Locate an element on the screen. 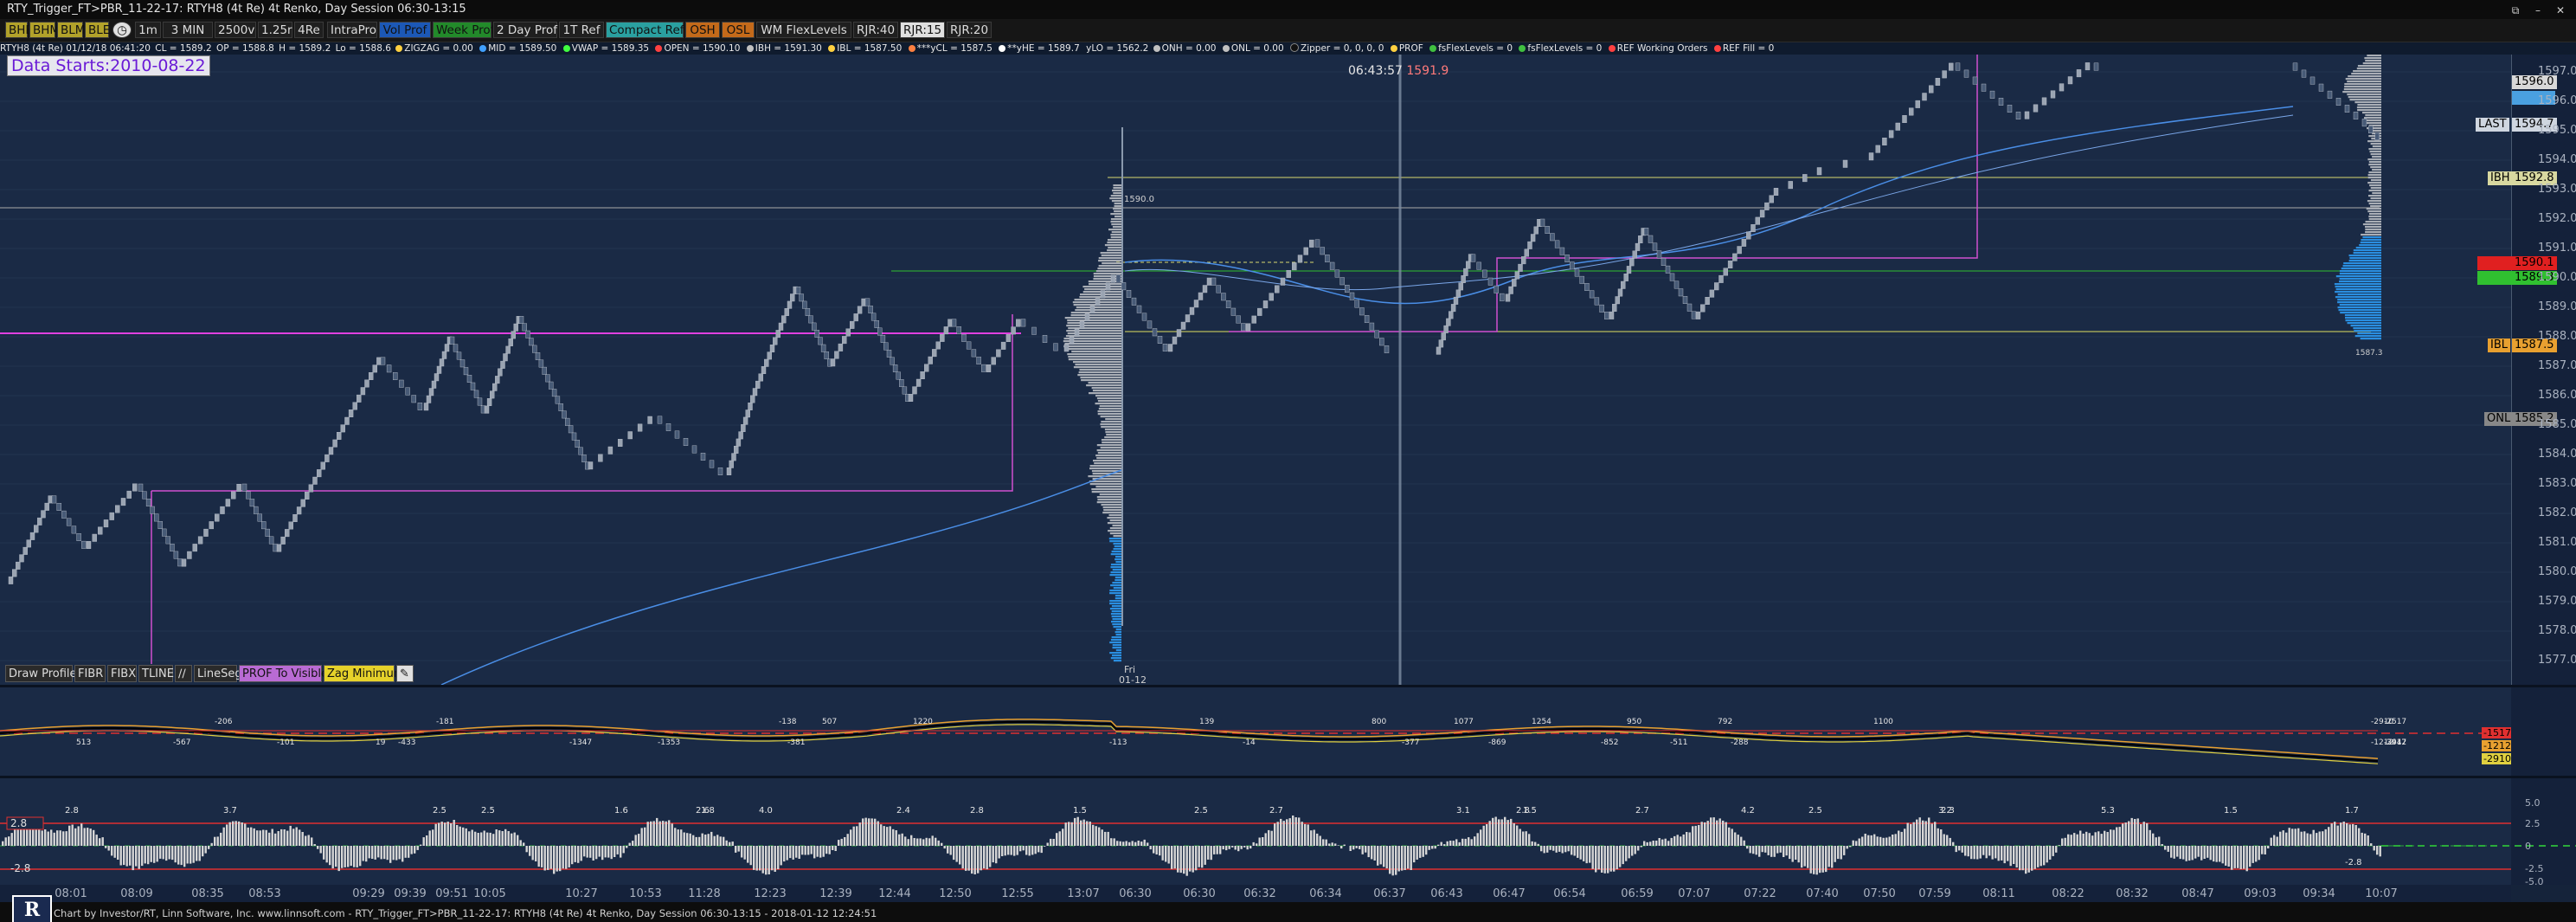  ind1-value: -181 is located at coordinates (444, 722).